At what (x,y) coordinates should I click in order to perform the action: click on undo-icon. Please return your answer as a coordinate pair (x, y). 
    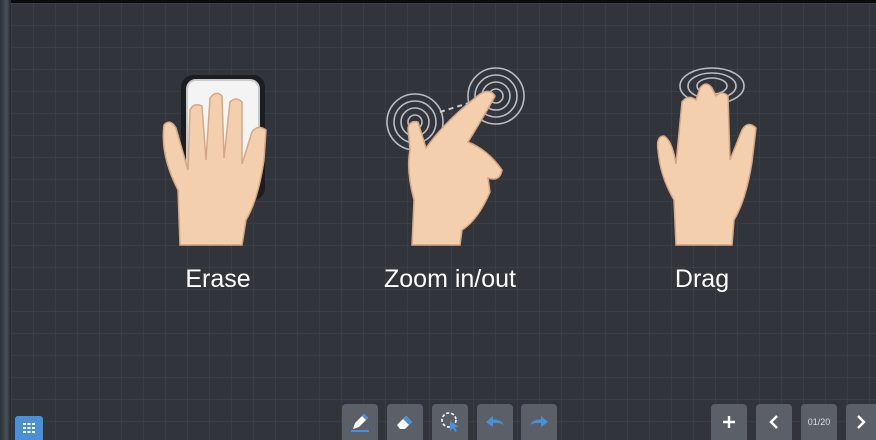
    Looking at the image, I should click on (495, 421).